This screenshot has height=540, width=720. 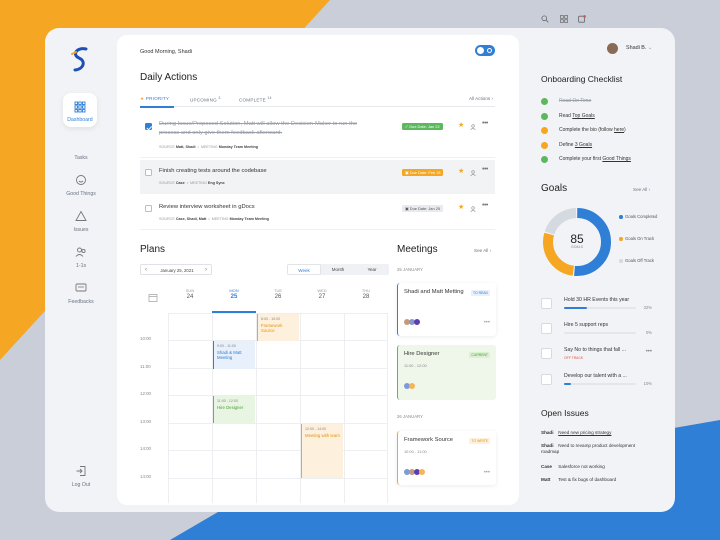 What do you see at coordinates (145, 476) in the screenshot?
I see `time-label: 14:00` at bounding box center [145, 476].